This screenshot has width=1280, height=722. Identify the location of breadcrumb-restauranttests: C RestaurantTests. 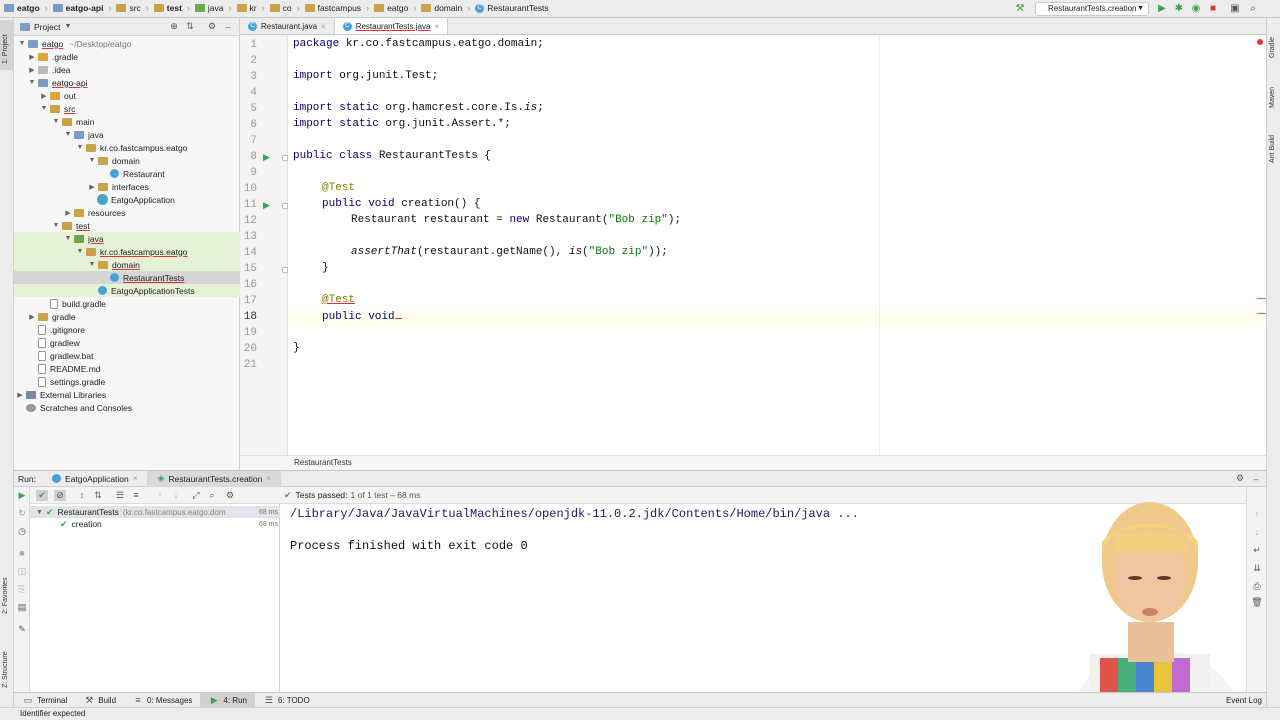
(512, 8).